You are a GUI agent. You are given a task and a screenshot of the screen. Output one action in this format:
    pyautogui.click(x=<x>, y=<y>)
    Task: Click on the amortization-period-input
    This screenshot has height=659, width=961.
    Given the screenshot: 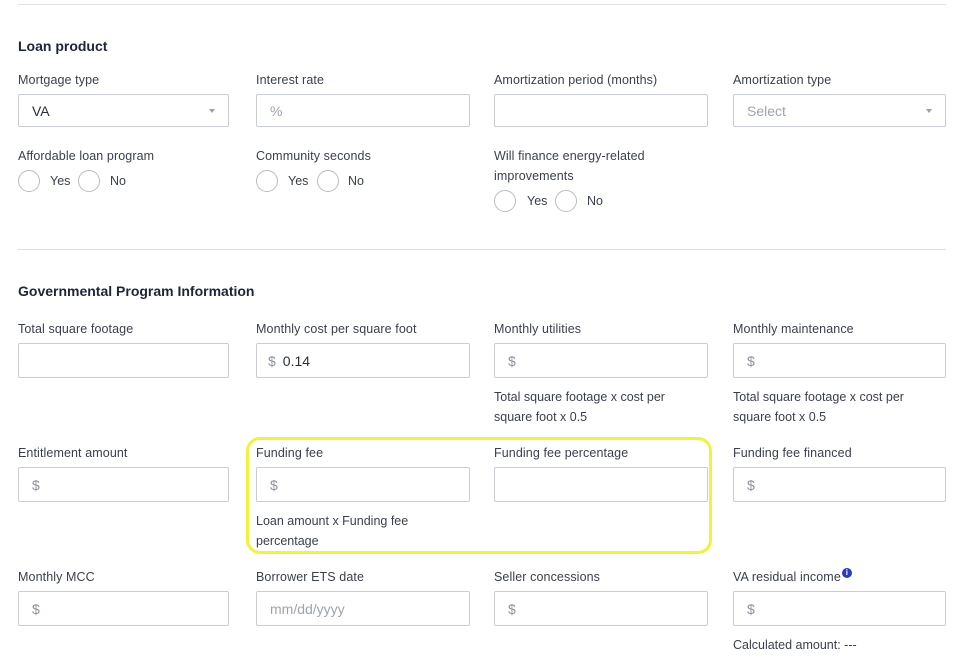 What is the action you would take?
    pyautogui.click(x=601, y=110)
    